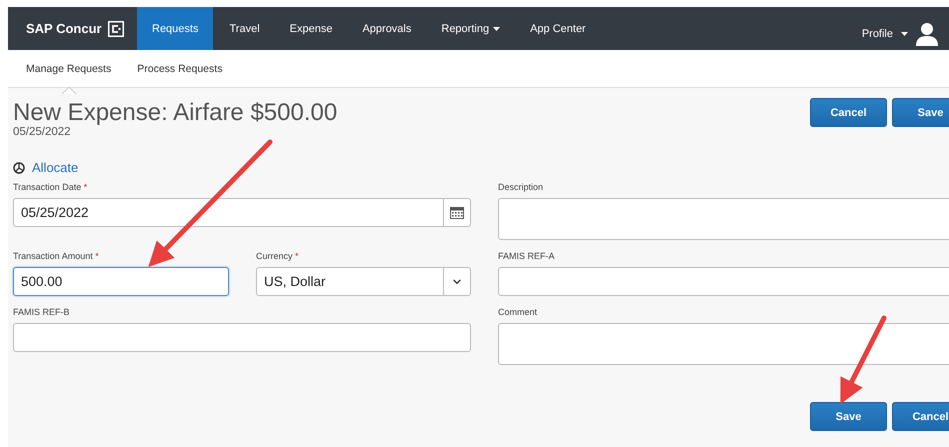  I want to click on nav-tab: Expense, so click(311, 28).